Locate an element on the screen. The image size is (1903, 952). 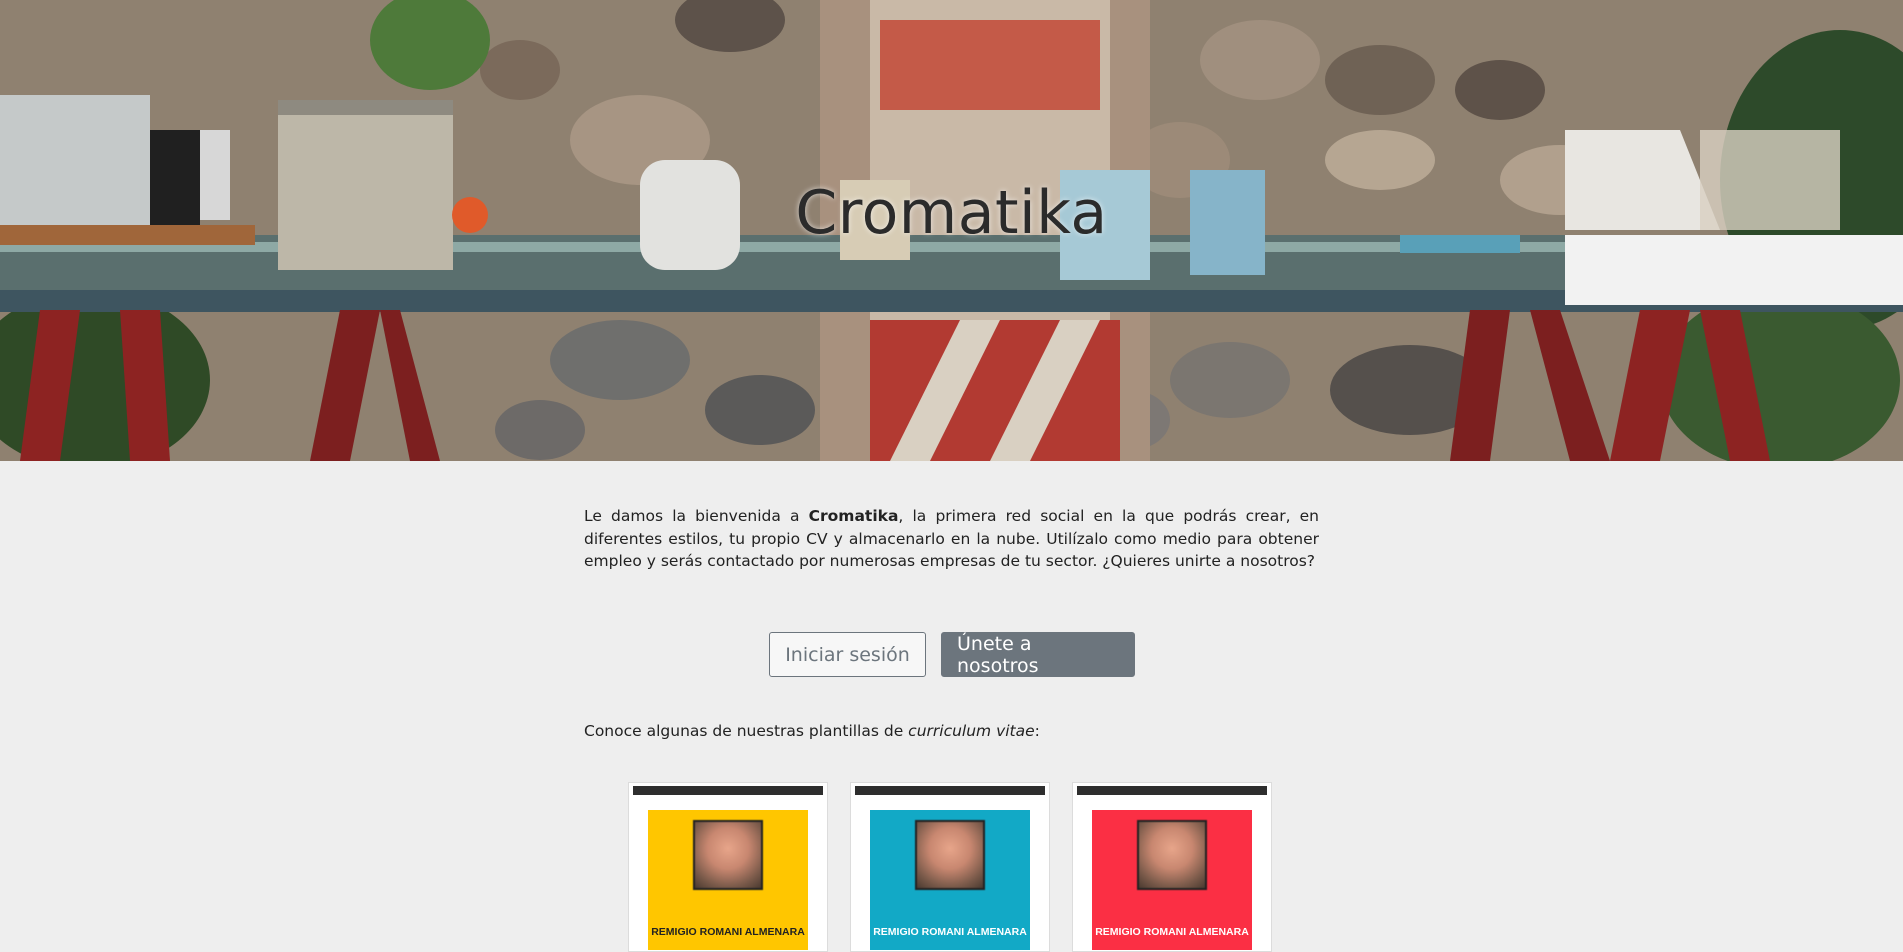
login-button: Iniciar sesión is located at coordinates (847, 654).